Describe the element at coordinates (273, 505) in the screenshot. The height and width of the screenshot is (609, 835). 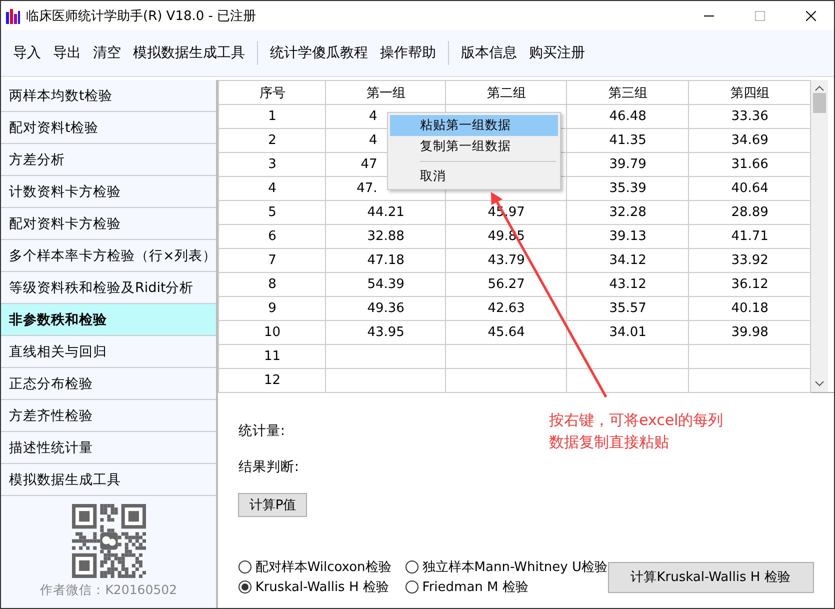
I see `compute-p-button: 计算P值` at that location.